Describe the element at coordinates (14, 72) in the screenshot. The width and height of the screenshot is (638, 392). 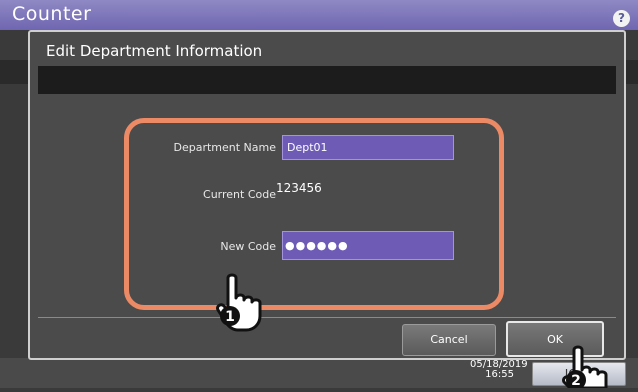
I see `background-panel-left` at that location.